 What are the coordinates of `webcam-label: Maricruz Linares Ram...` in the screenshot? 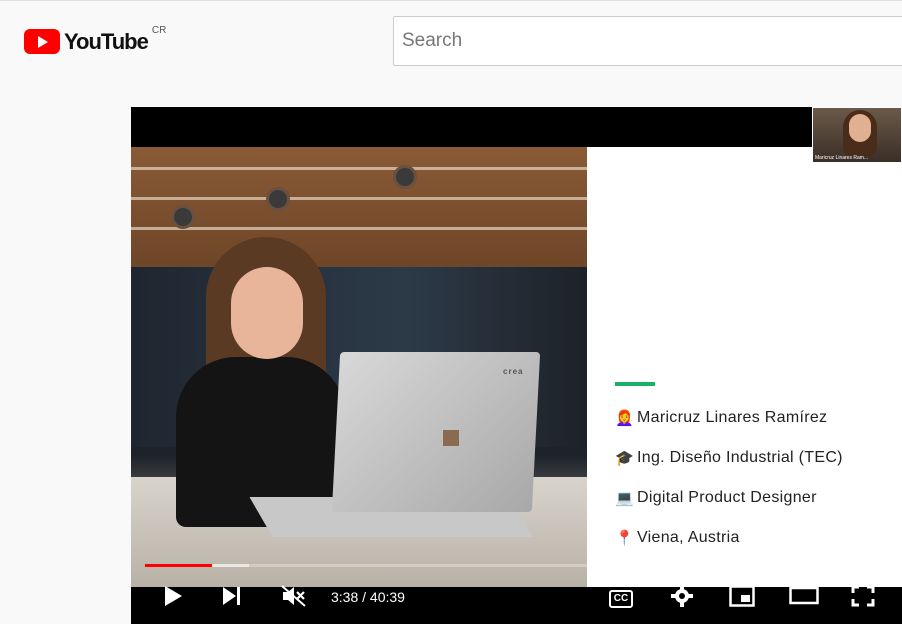 It's located at (842, 158).